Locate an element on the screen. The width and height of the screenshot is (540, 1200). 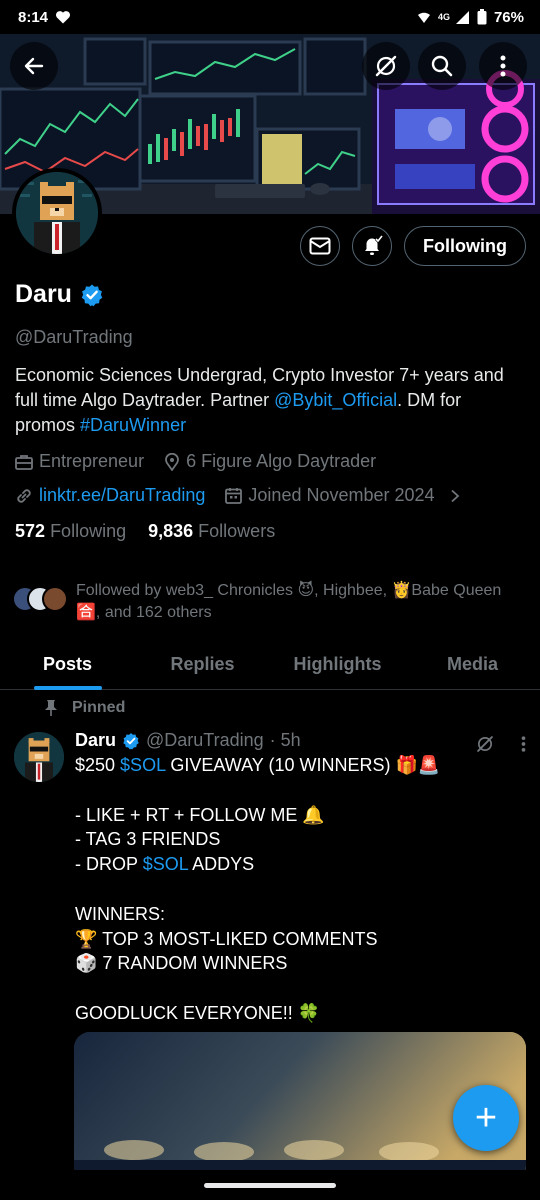
avatar is located at coordinates (55, 599).